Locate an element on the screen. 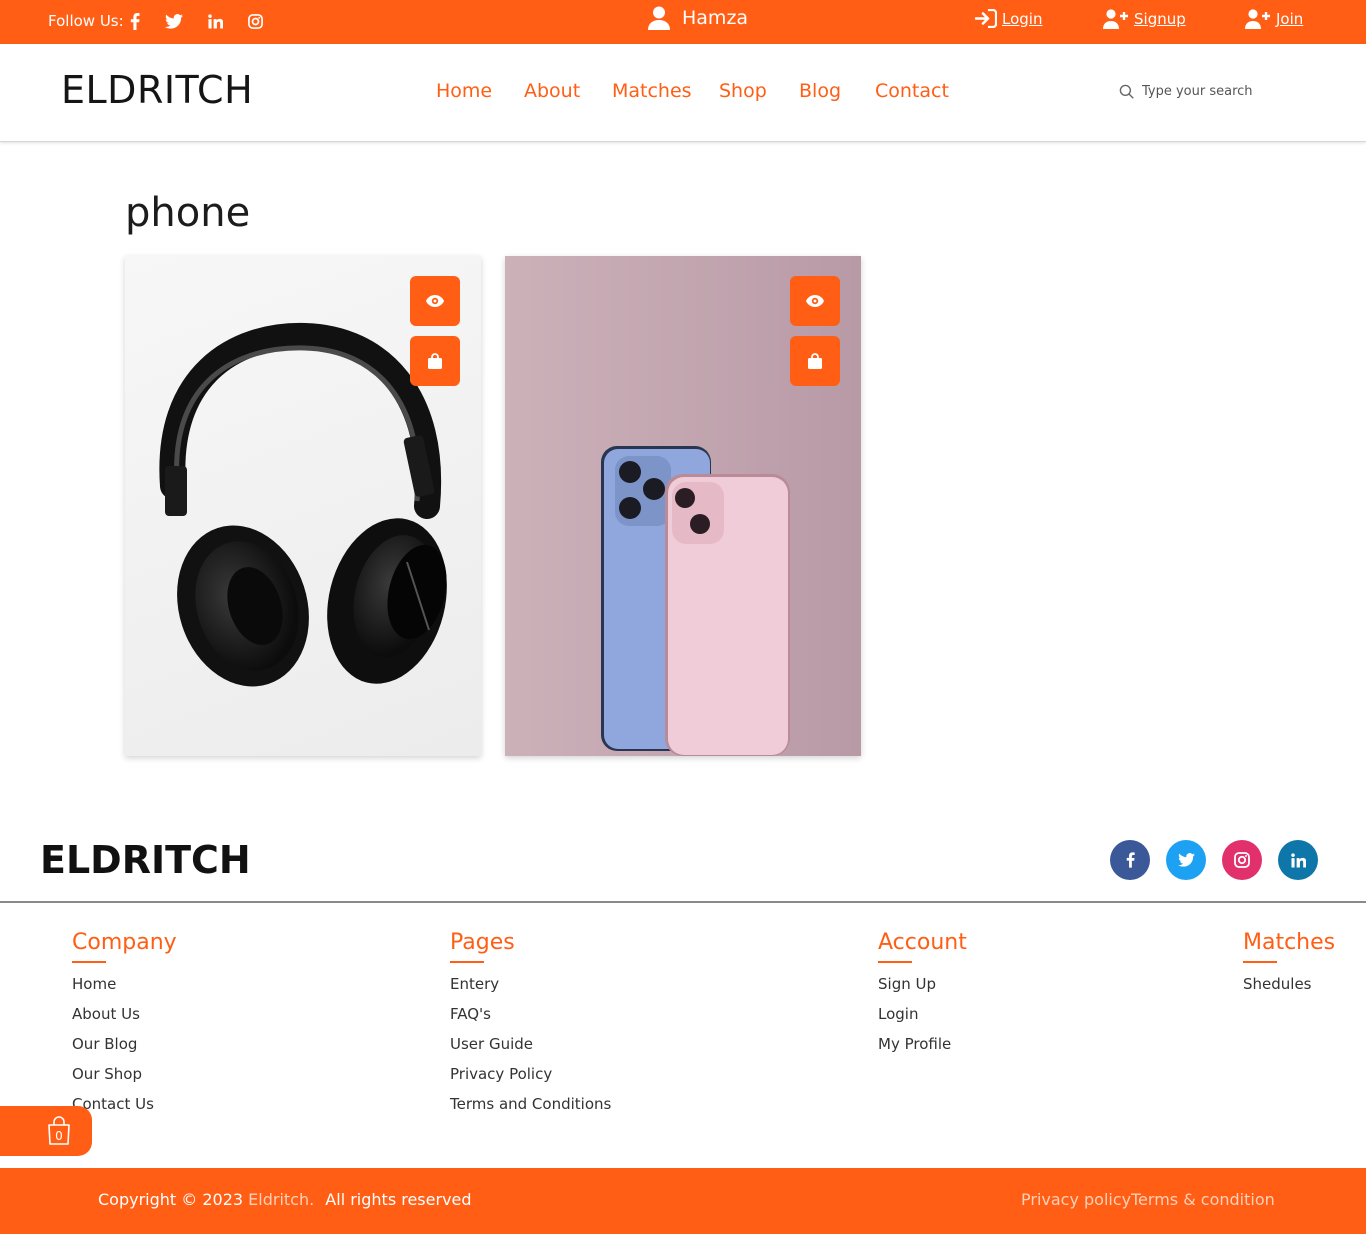  footer-instagram-icon is located at coordinates (1242, 860).